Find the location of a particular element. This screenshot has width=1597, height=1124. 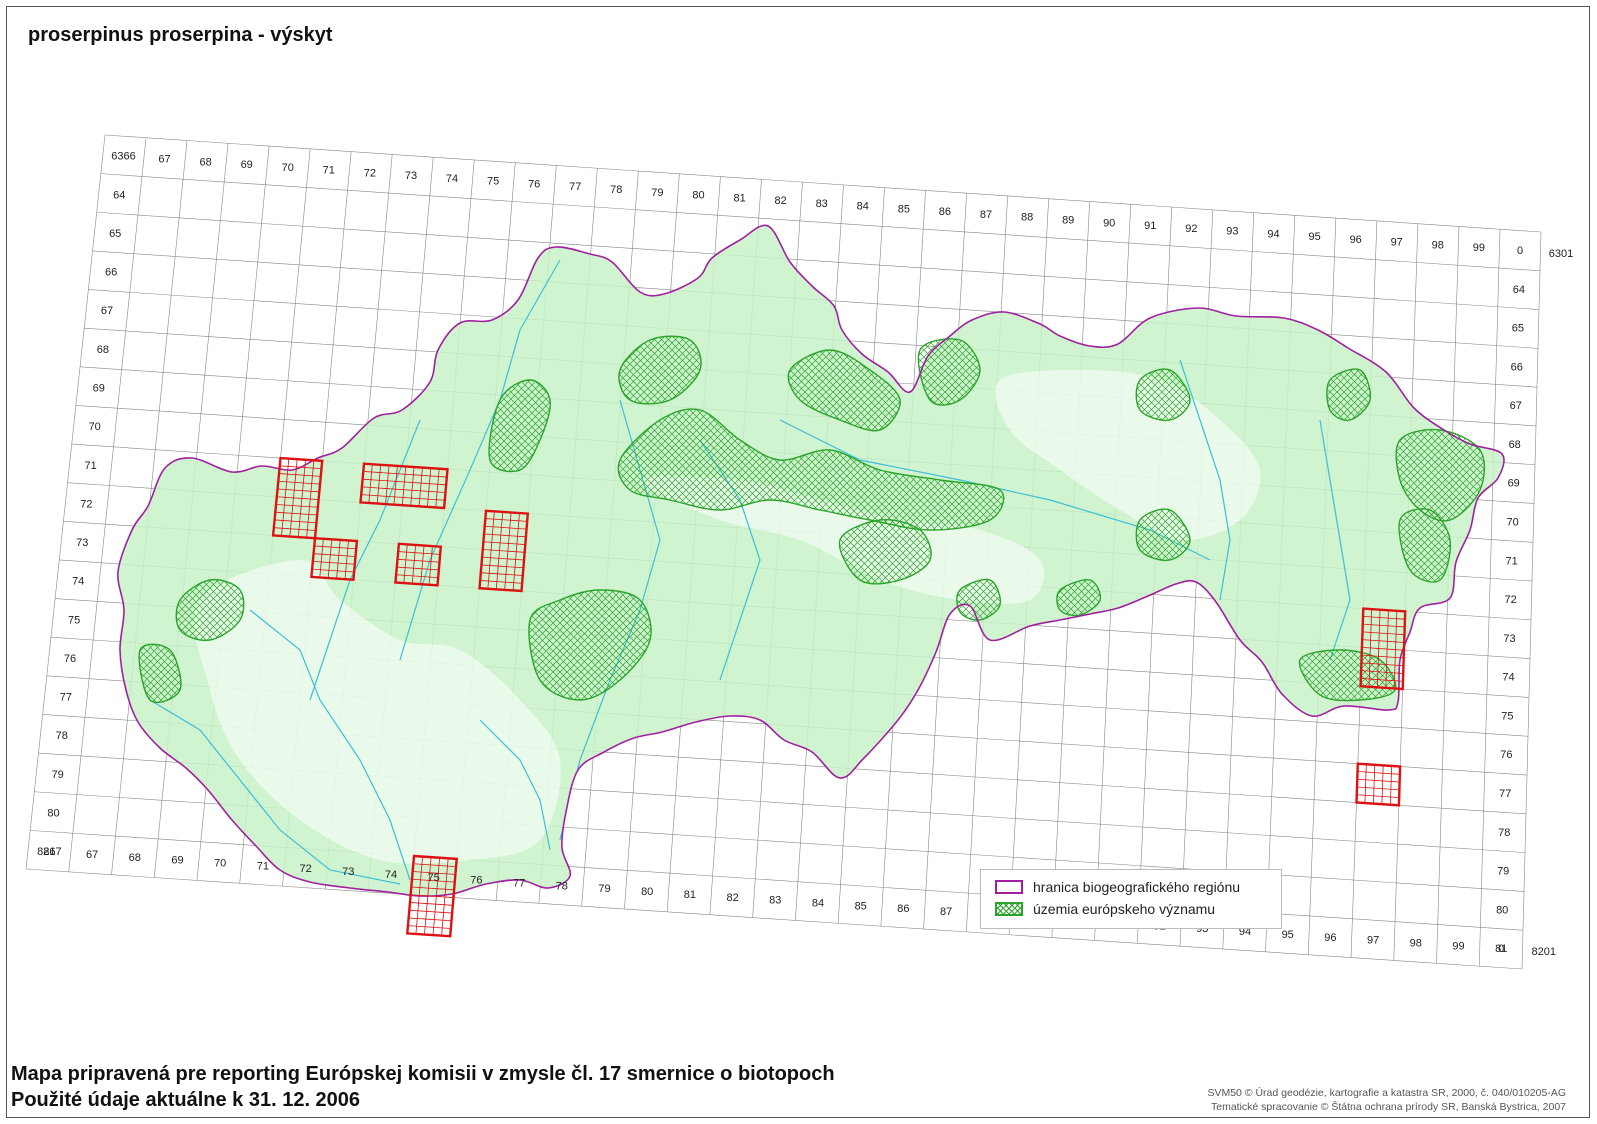

grid-label-top-32: 98 is located at coordinates (1438, 246).